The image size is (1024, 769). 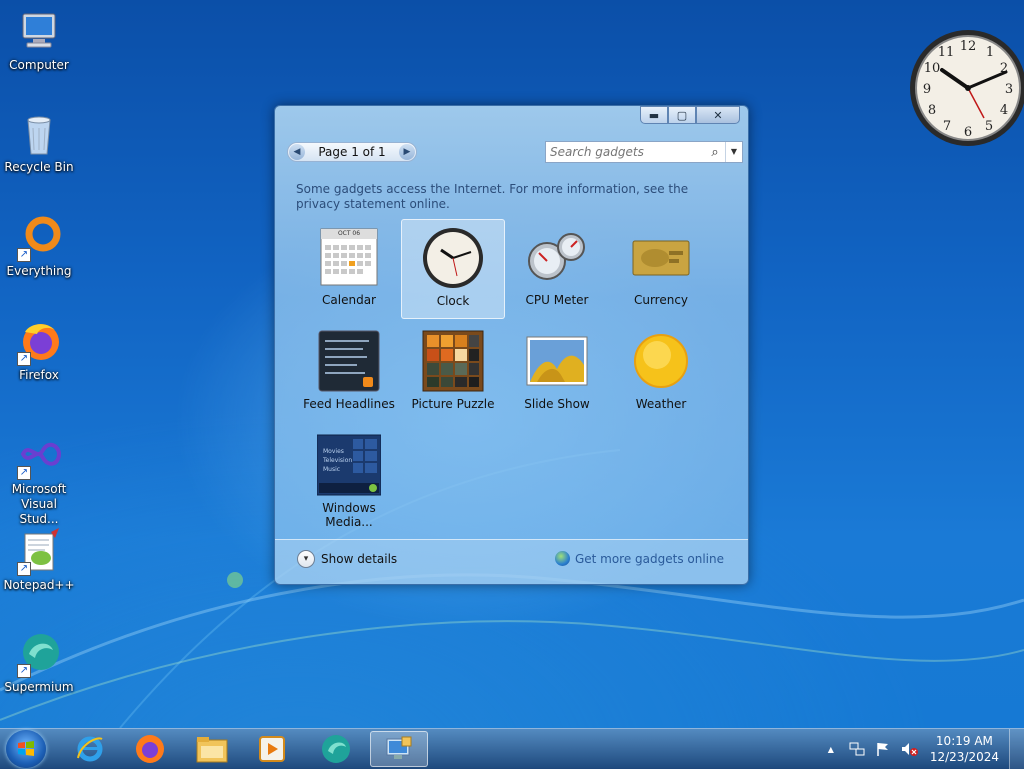 I want to click on gadget-label: Currency, so click(x=661, y=300).